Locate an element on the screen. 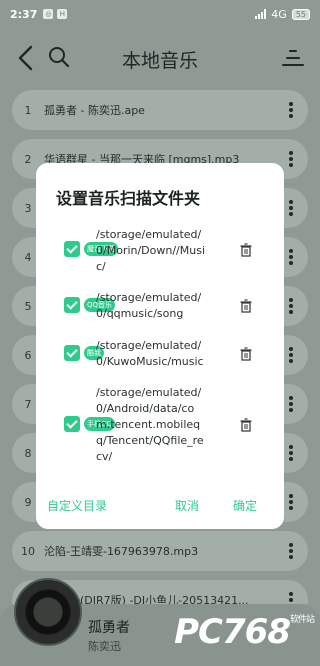 This screenshot has height=666, width=320. custom-directory-button: 自定义目录 is located at coordinates (77, 505).